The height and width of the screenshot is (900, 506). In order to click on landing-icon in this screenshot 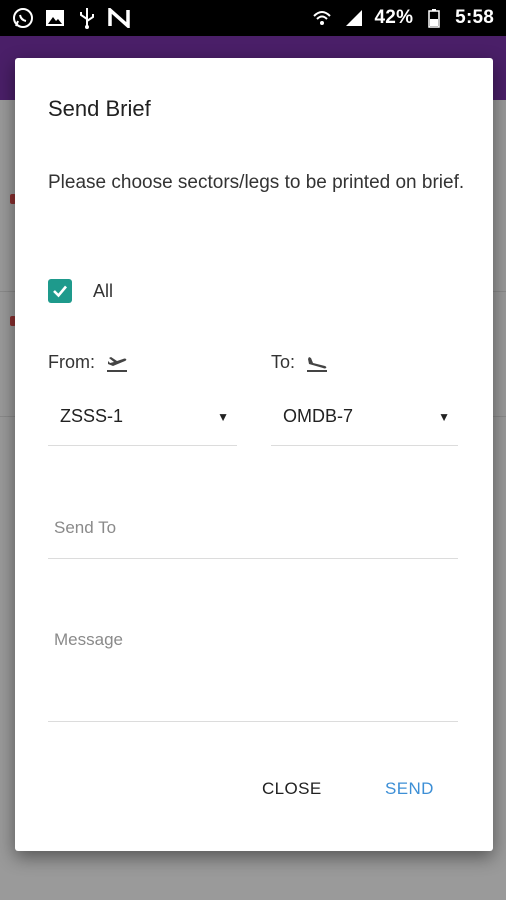, I will do `click(317, 363)`.